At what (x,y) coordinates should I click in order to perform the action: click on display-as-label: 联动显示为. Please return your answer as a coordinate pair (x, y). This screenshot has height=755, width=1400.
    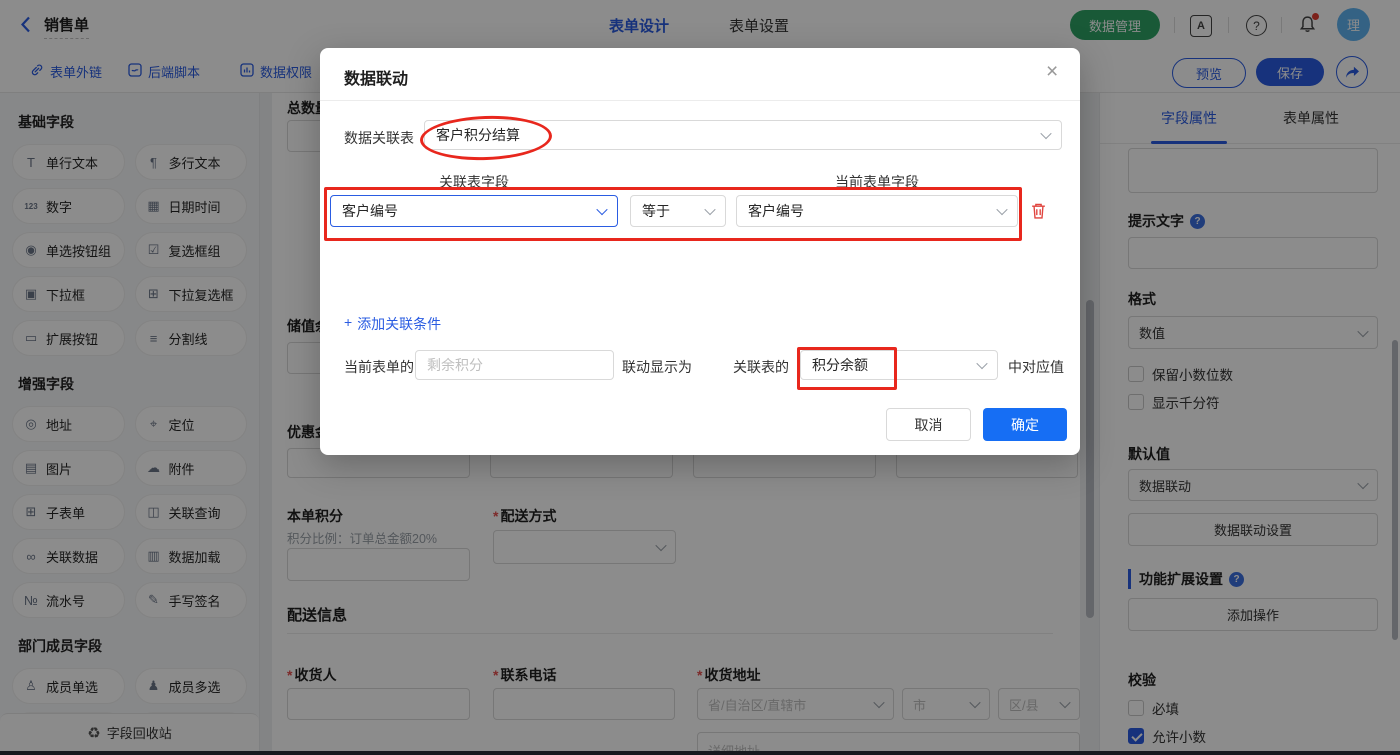
    Looking at the image, I should click on (657, 367).